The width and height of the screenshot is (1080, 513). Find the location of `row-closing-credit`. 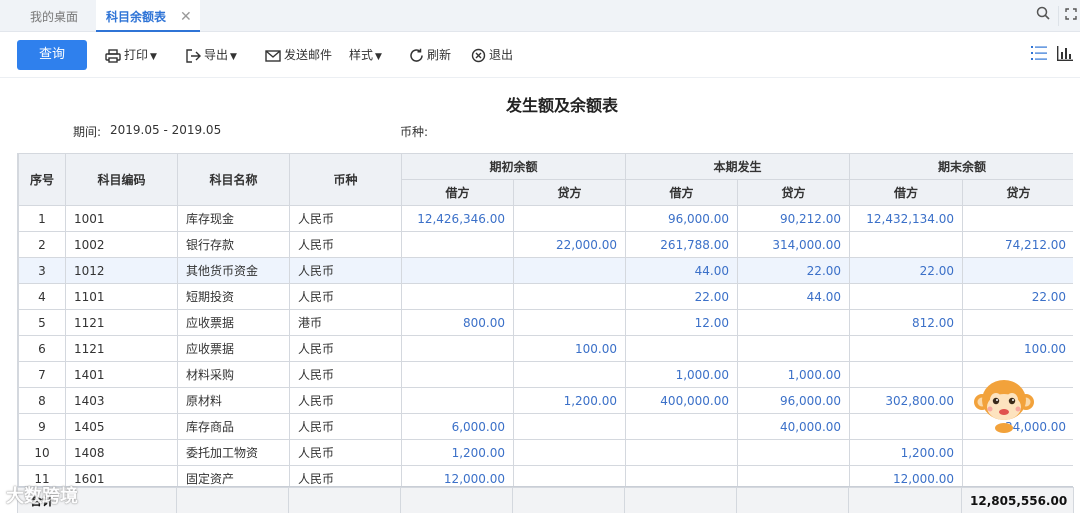

row-closing-credit is located at coordinates (1017, 270).